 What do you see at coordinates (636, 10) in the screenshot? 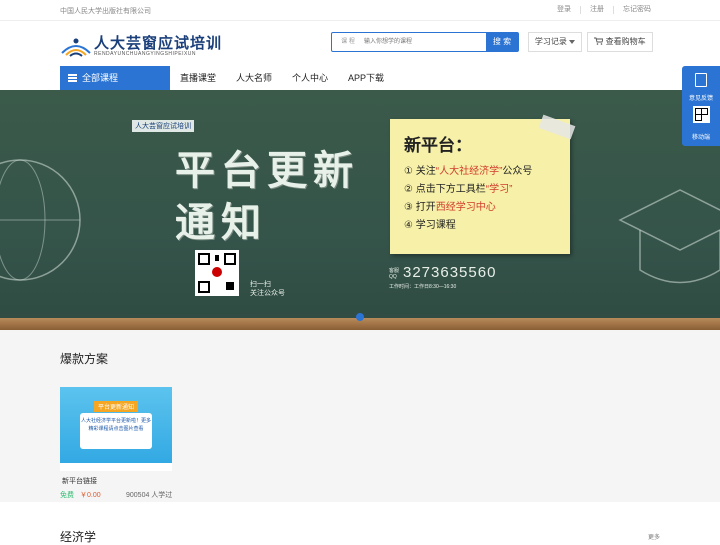
I see `forgot-password-link: 忘记密码` at bounding box center [636, 10].